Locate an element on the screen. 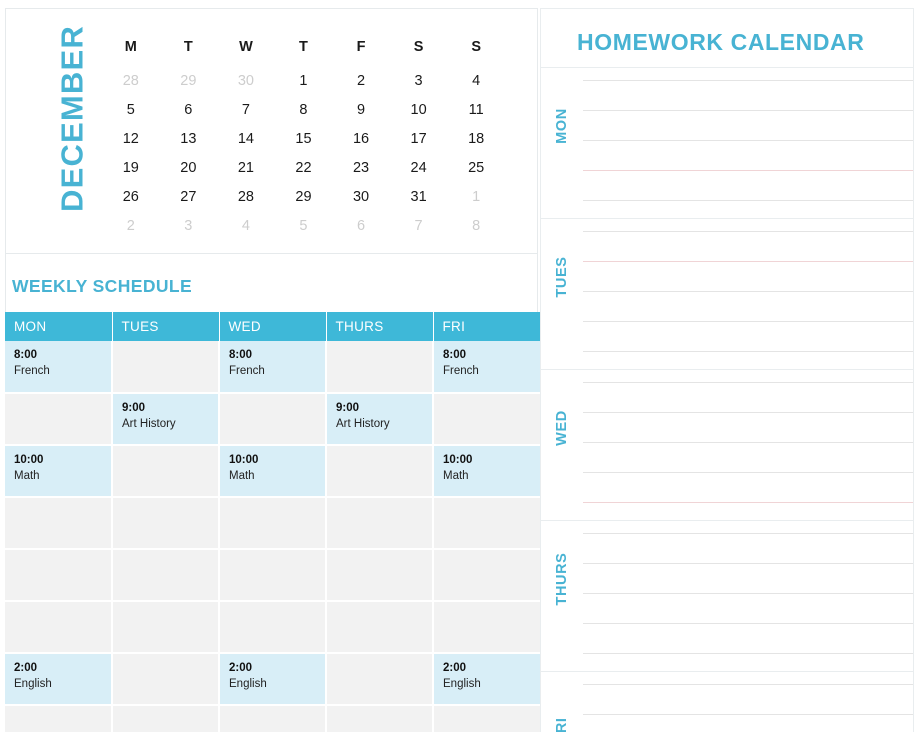  calendar-day-cell: 17 is located at coordinates (419, 138).